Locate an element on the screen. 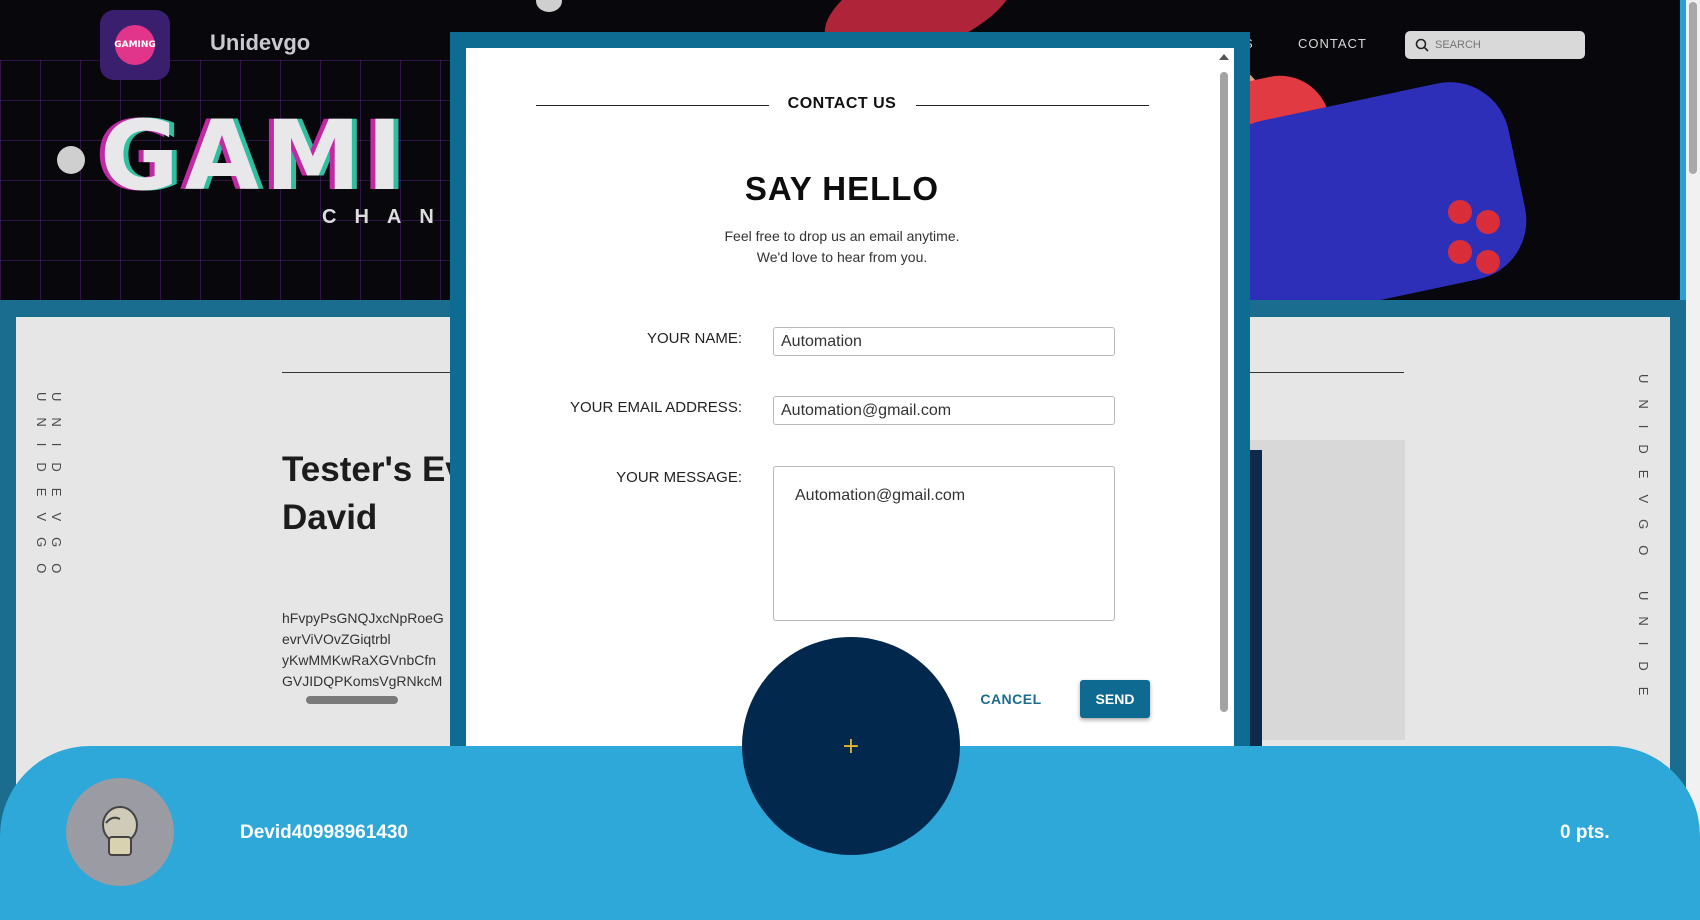  cancel-button: CANCEL is located at coordinates (1011, 699).